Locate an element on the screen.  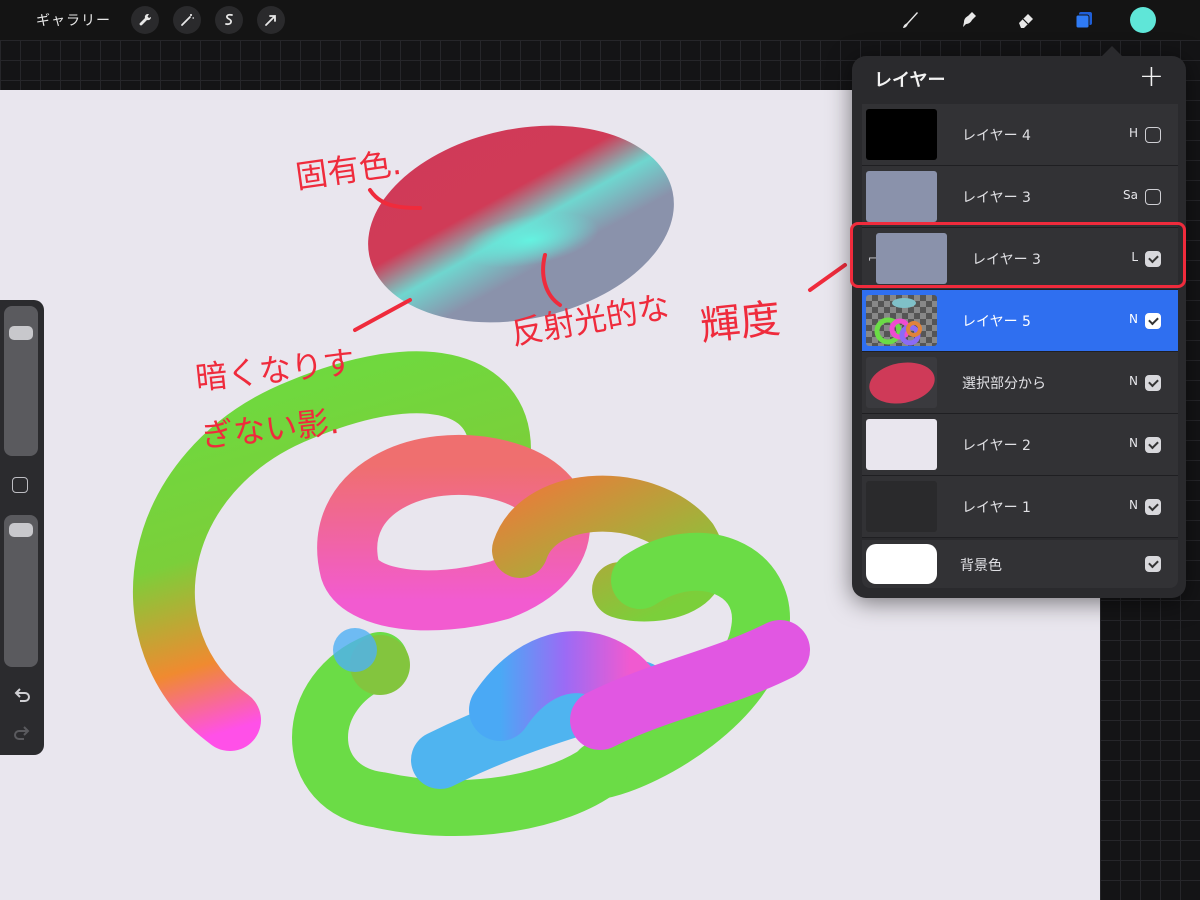
opacity-knob is located at coordinates (21, 530).